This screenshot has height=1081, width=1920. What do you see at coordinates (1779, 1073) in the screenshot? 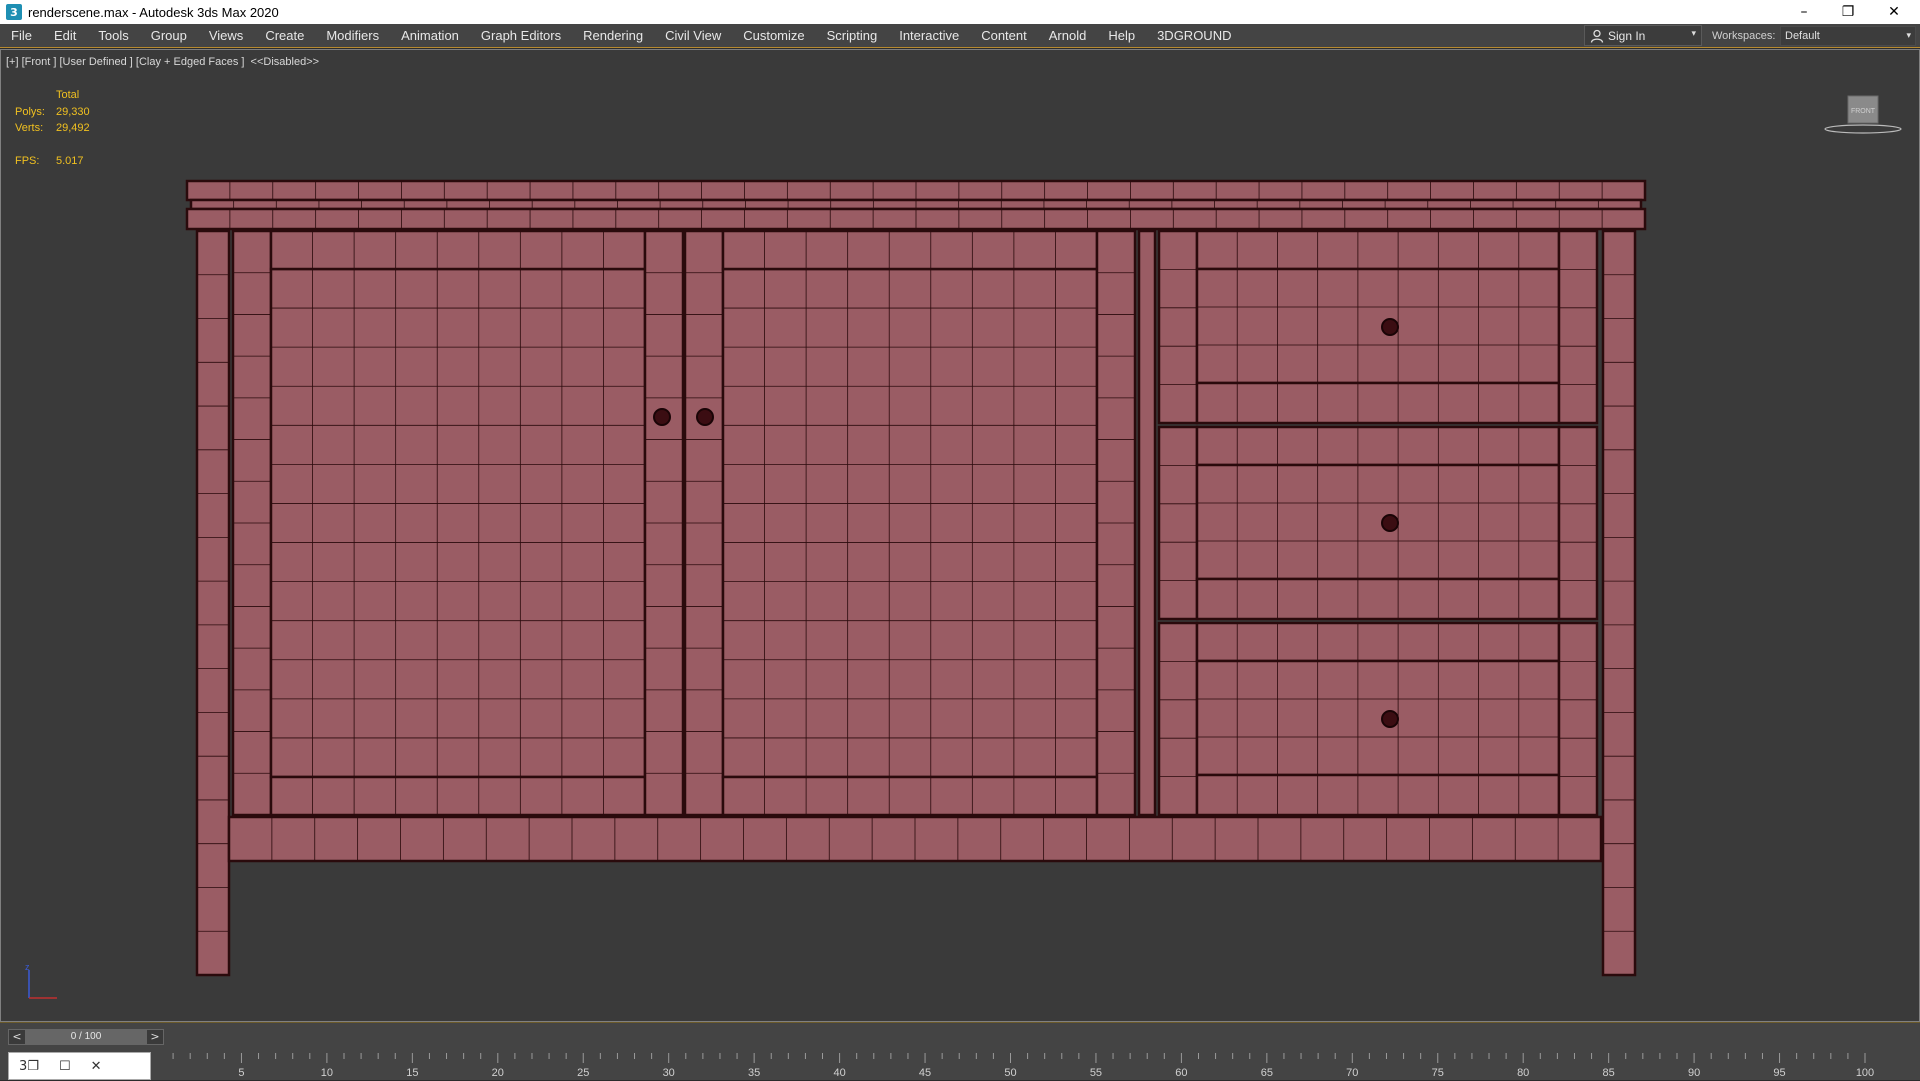
I see `timeline-tick-label: 95` at bounding box center [1779, 1073].